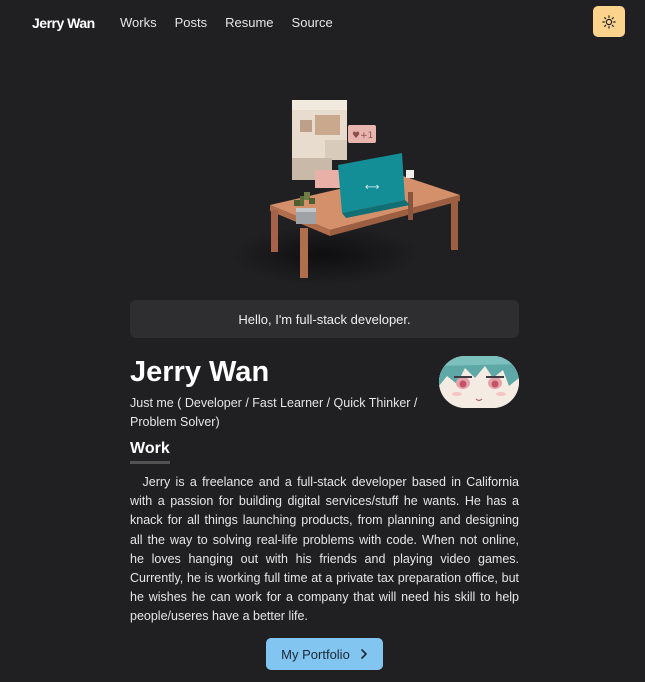  Describe the element at coordinates (63, 23) in the screenshot. I see `site-logo: Jerry Wan` at that location.